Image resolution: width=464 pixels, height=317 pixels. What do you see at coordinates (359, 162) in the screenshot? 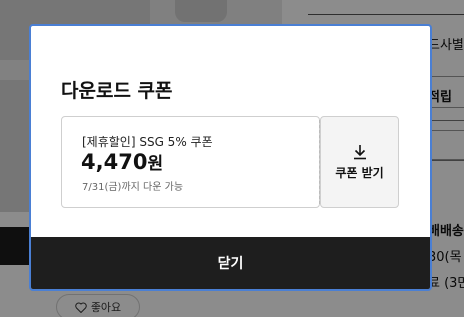
I see `coupon-download-button: 쿠폰 받기` at bounding box center [359, 162].